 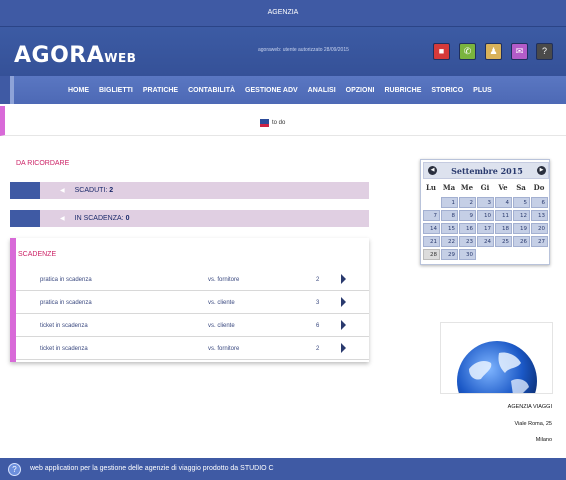 What do you see at coordinates (160, 90) in the screenshot?
I see `nav-item-pratiche: PRATICHE` at bounding box center [160, 90].